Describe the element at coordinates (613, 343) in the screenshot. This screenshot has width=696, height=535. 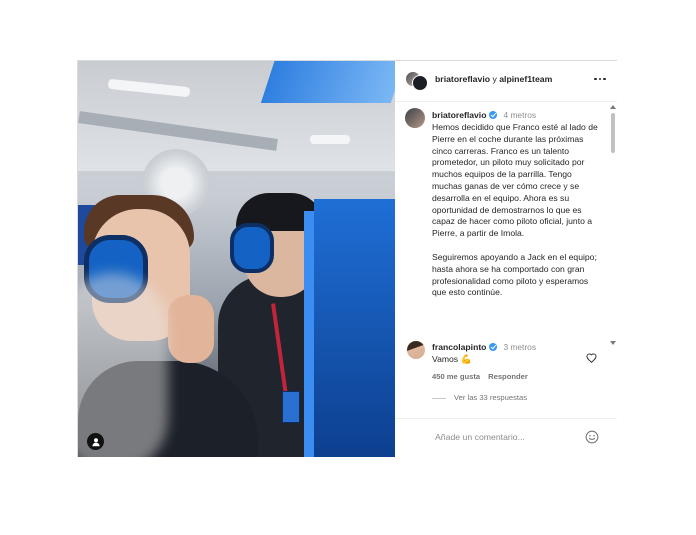
I see `scroll-down-arrow-icon` at that location.